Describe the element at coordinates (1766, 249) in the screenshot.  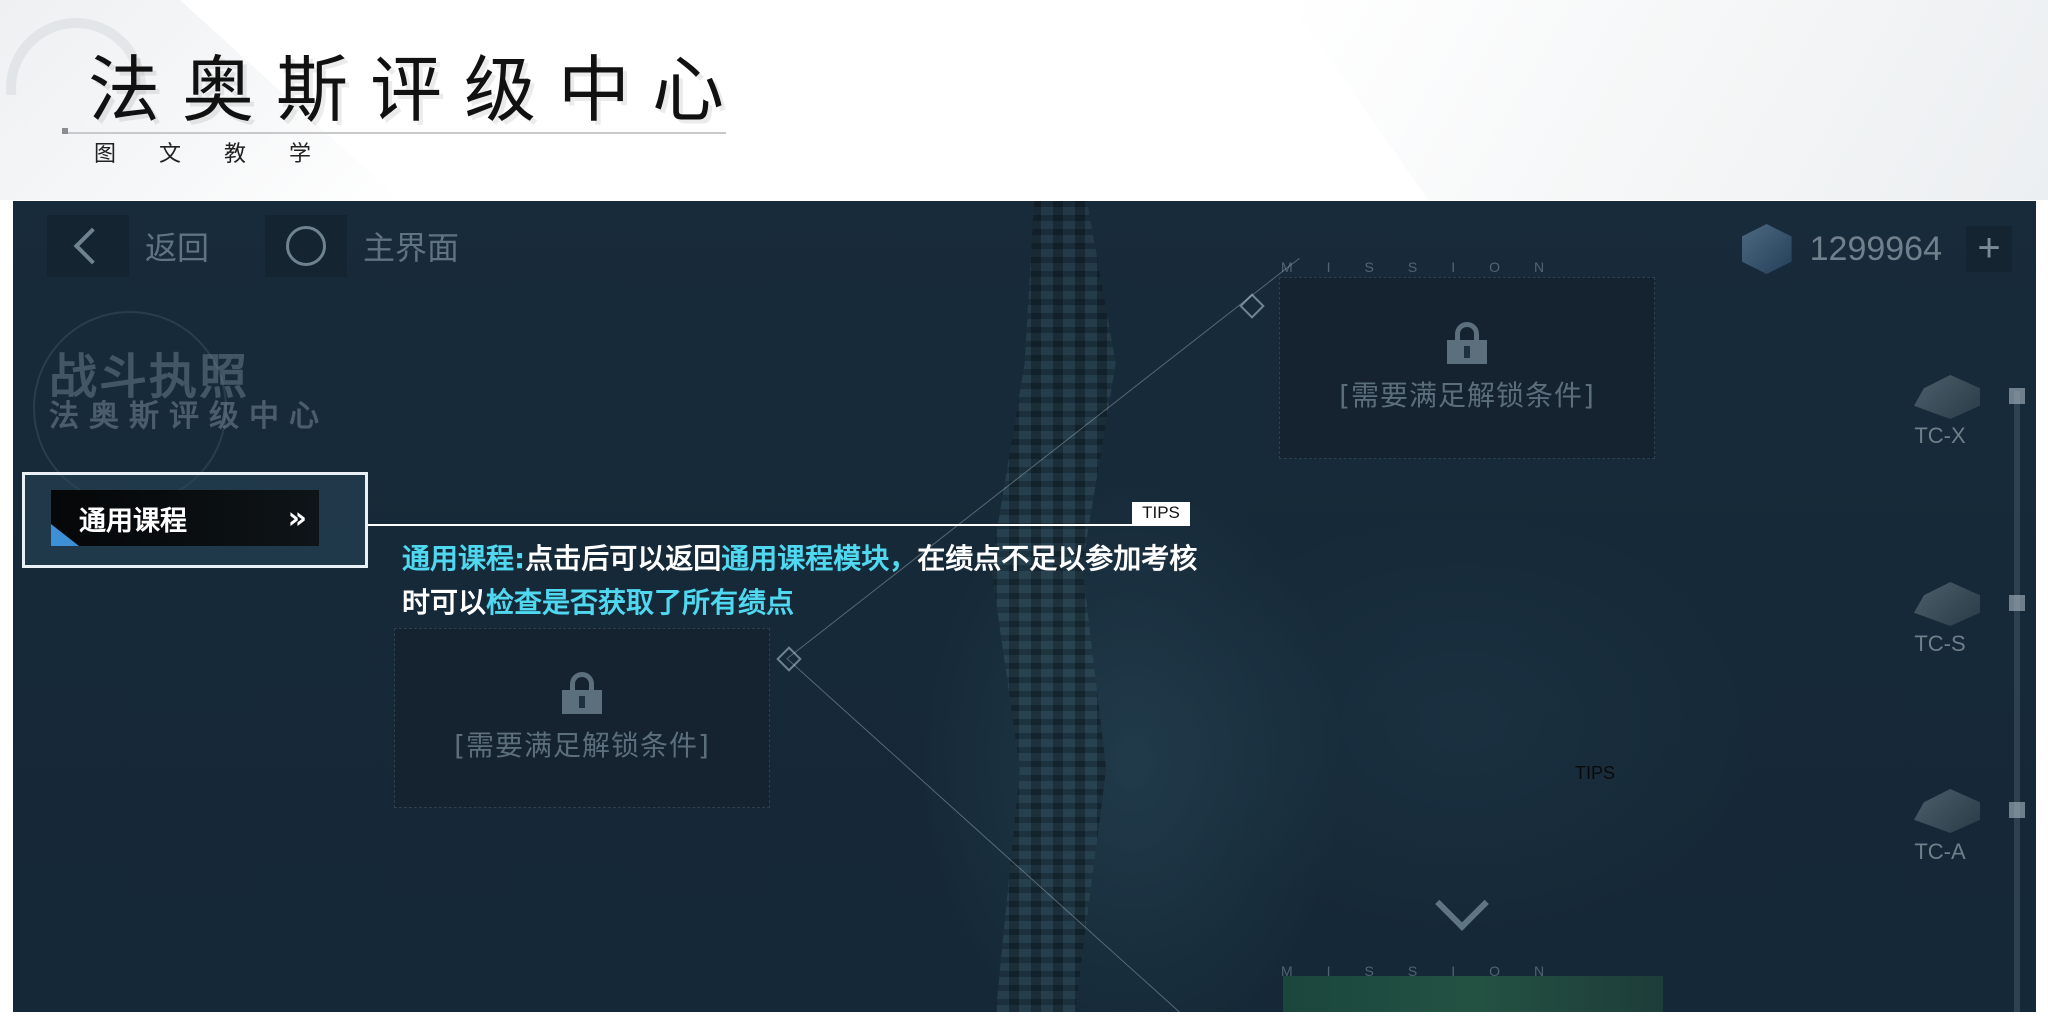
I see `cube-icon` at that location.